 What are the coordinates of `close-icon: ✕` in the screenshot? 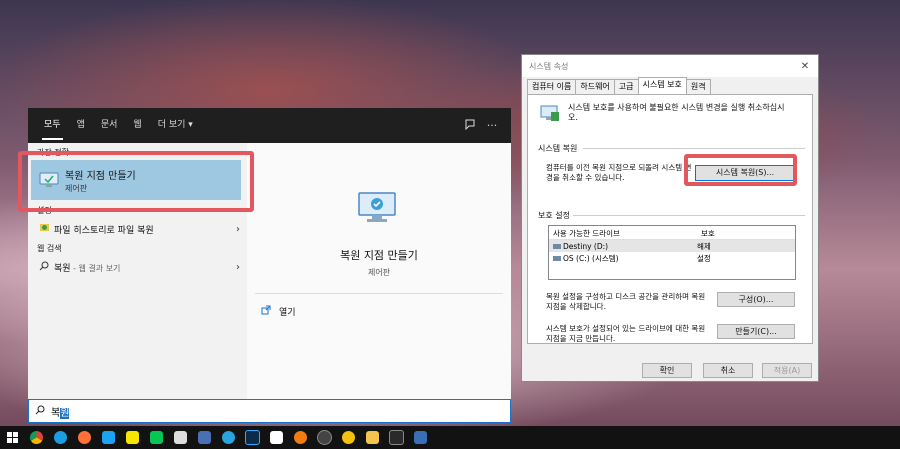 It's located at (805, 66).